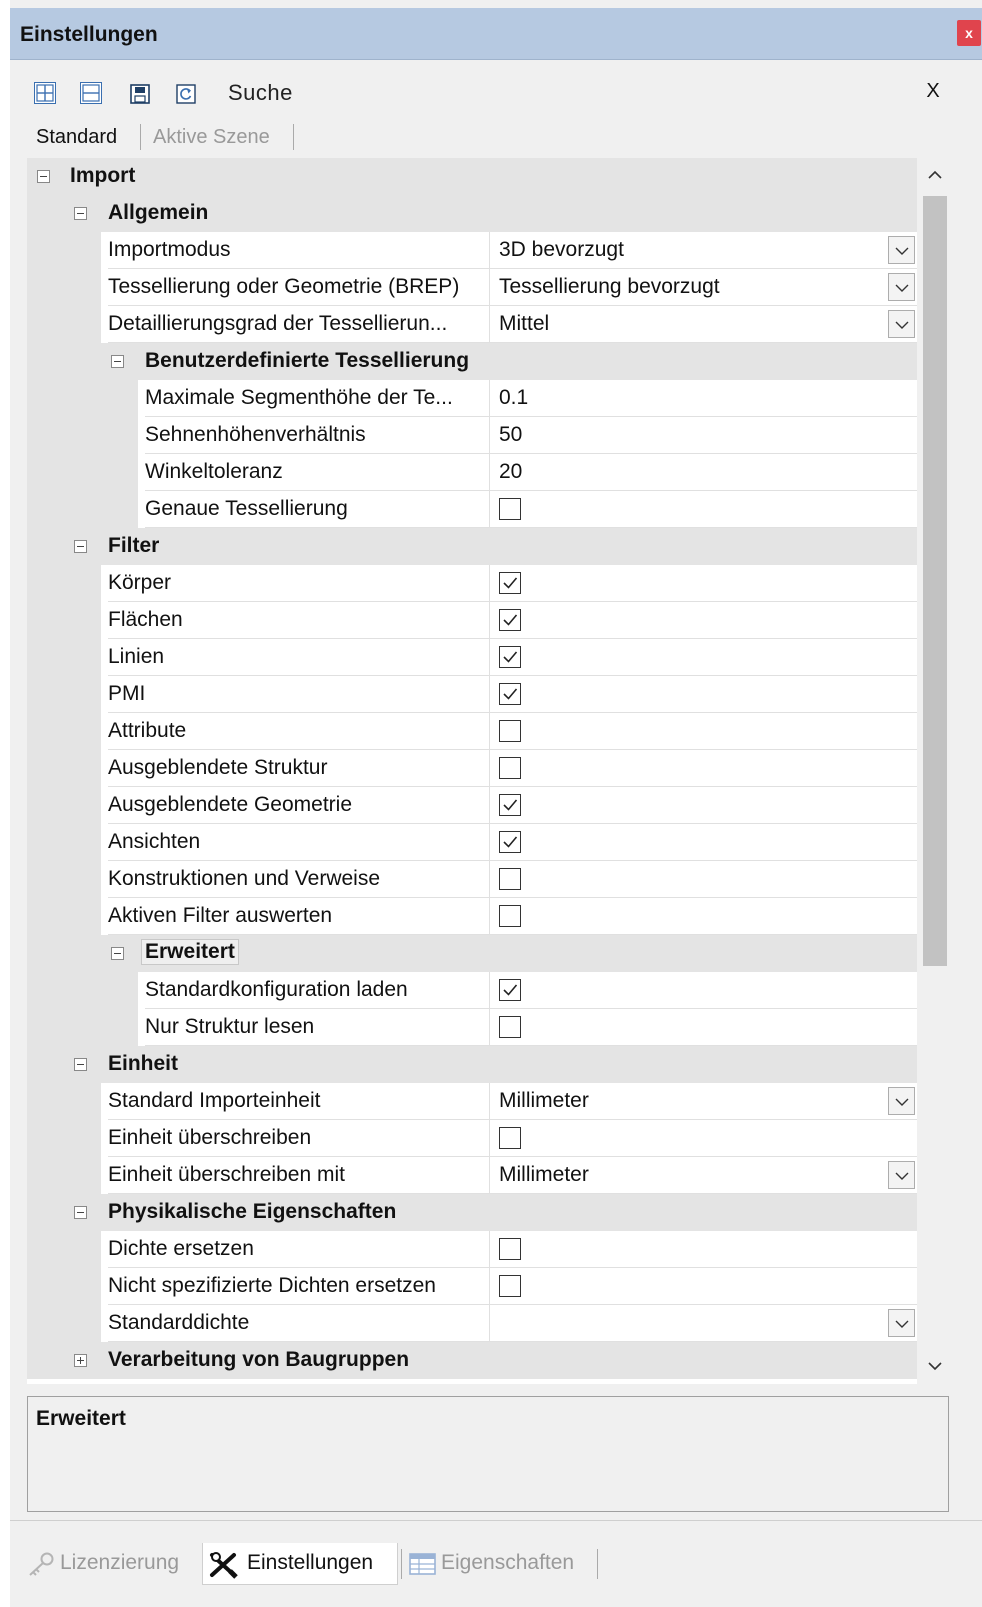  I want to click on search-field: Suche, so click(260, 93).